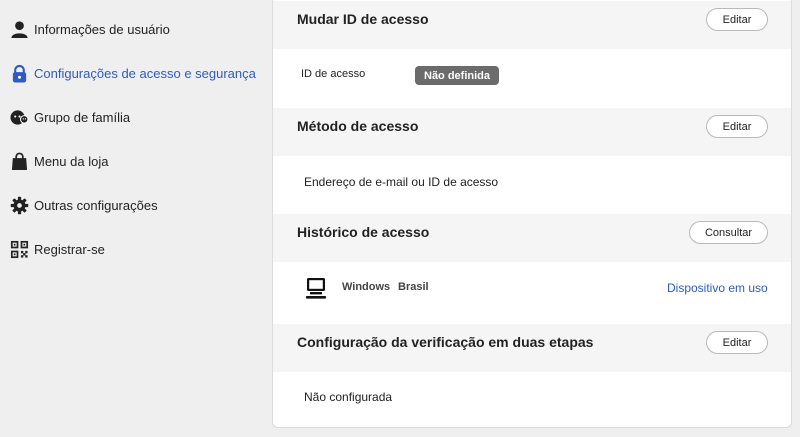 The height and width of the screenshot is (437, 800). Describe the element at coordinates (737, 126) in the screenshot. I see `edit-access-method-button: Editar` at that location.